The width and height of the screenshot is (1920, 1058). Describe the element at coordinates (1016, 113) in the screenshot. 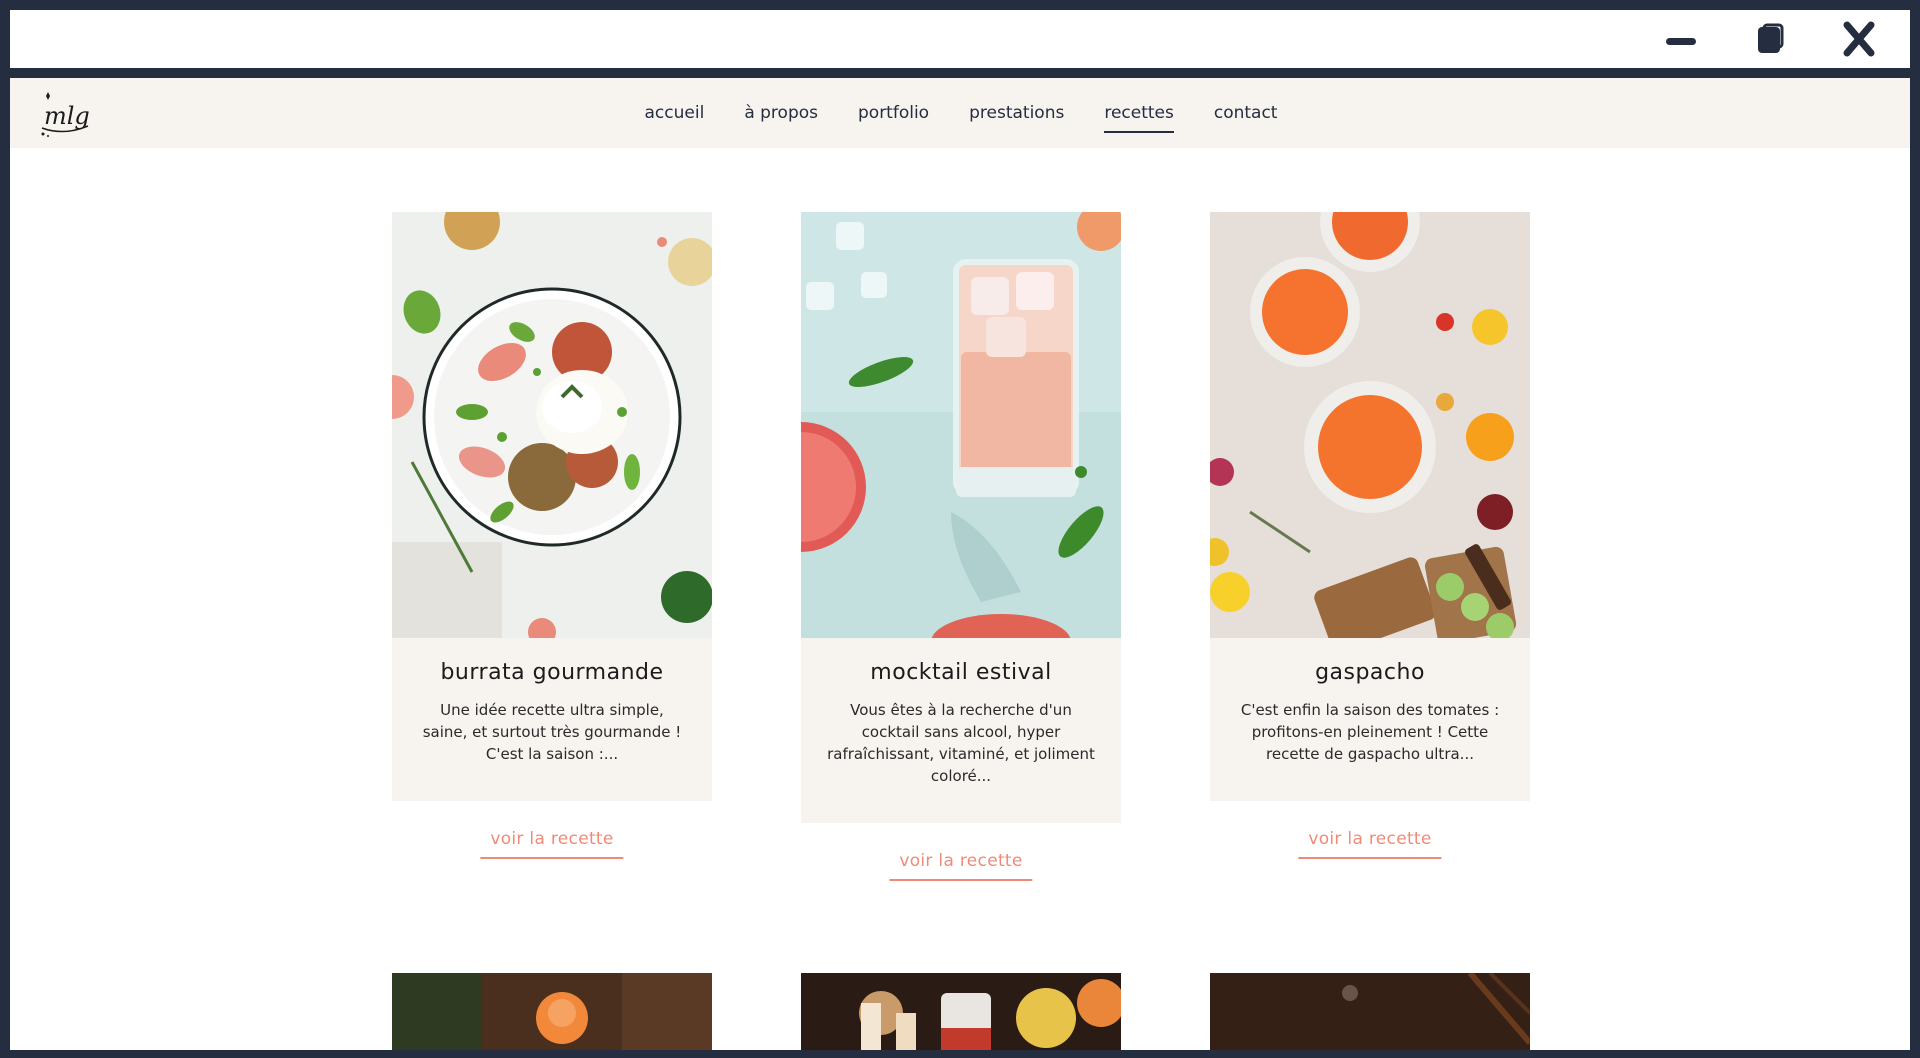

I see `nav-item-prestations: prestations` at that location.